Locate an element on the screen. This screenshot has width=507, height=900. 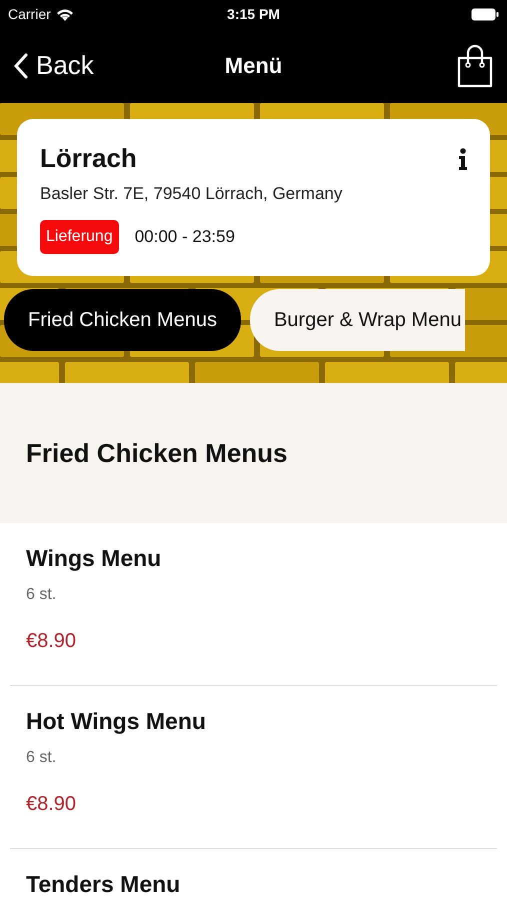
carrier-label: Carrier is located at coordinates (29, 14).